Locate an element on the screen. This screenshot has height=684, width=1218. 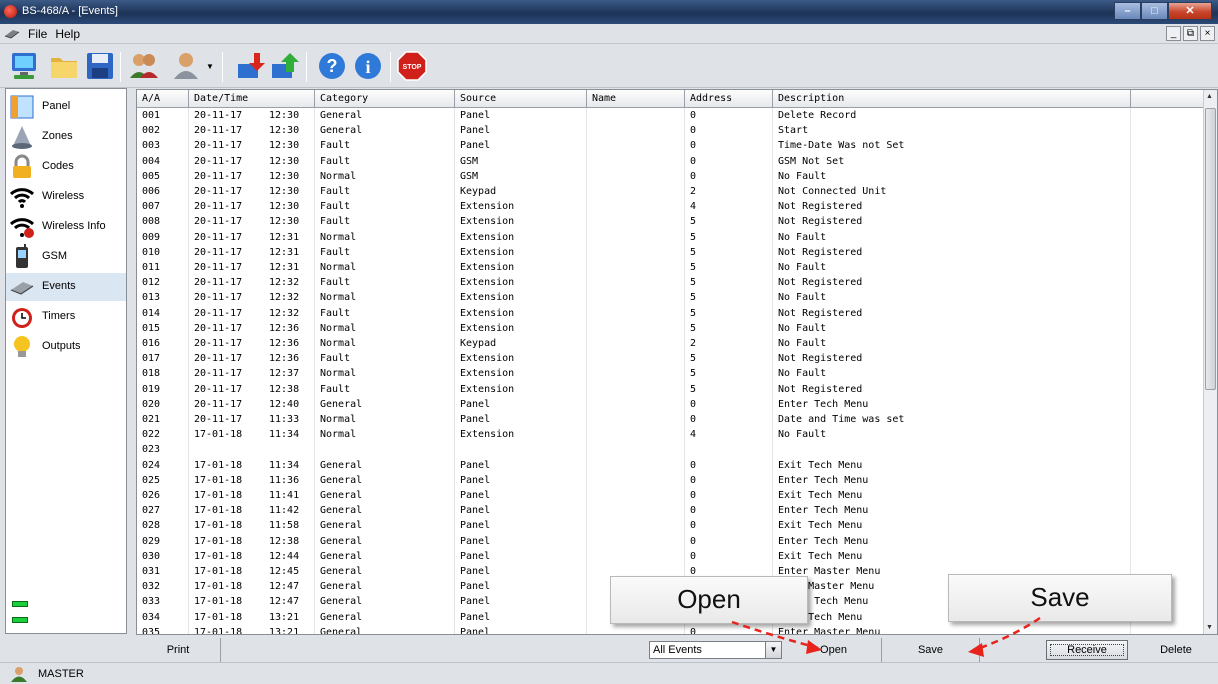
status-bar: MASTER is located at coordinates (609, 673).